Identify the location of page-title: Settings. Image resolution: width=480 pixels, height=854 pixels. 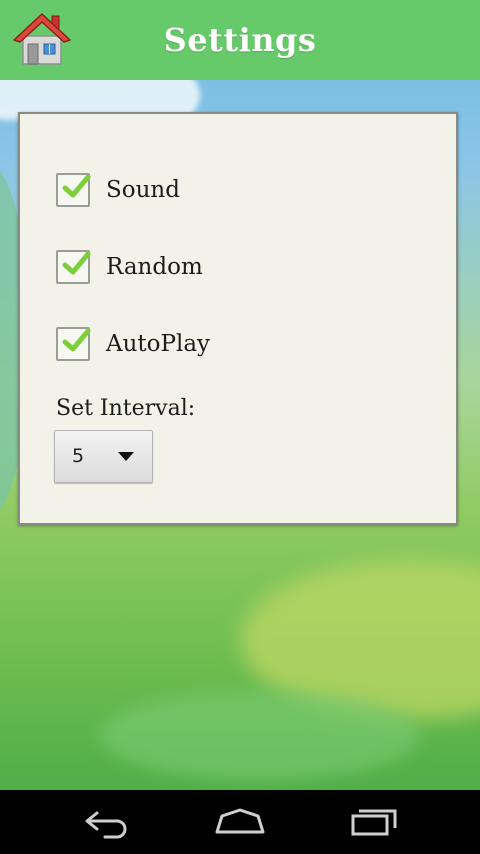
(240, 40).